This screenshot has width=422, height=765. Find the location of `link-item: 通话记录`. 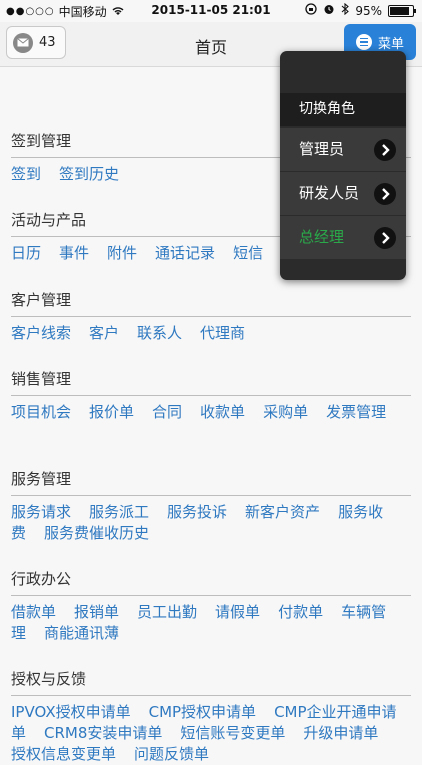

link-item: 通话记录 is located at coordinates (185, 253).